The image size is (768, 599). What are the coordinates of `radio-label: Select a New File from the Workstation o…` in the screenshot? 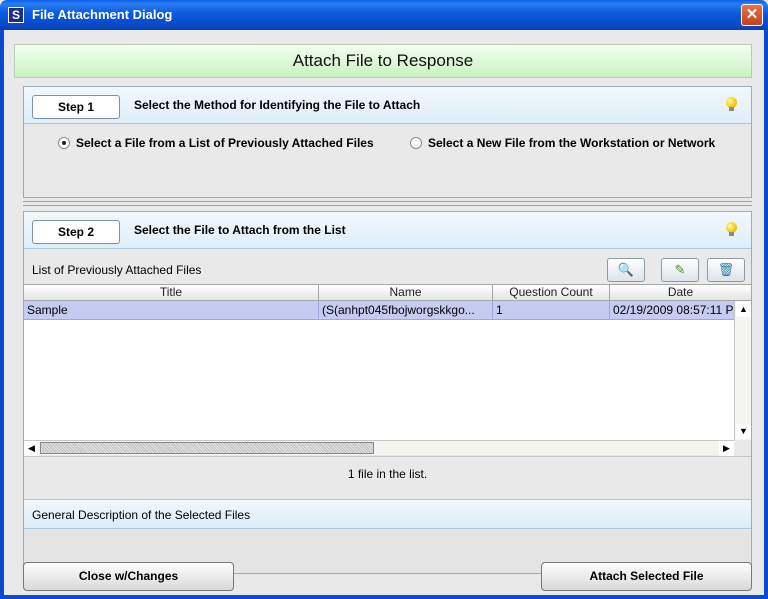 It's located at (572, 143).